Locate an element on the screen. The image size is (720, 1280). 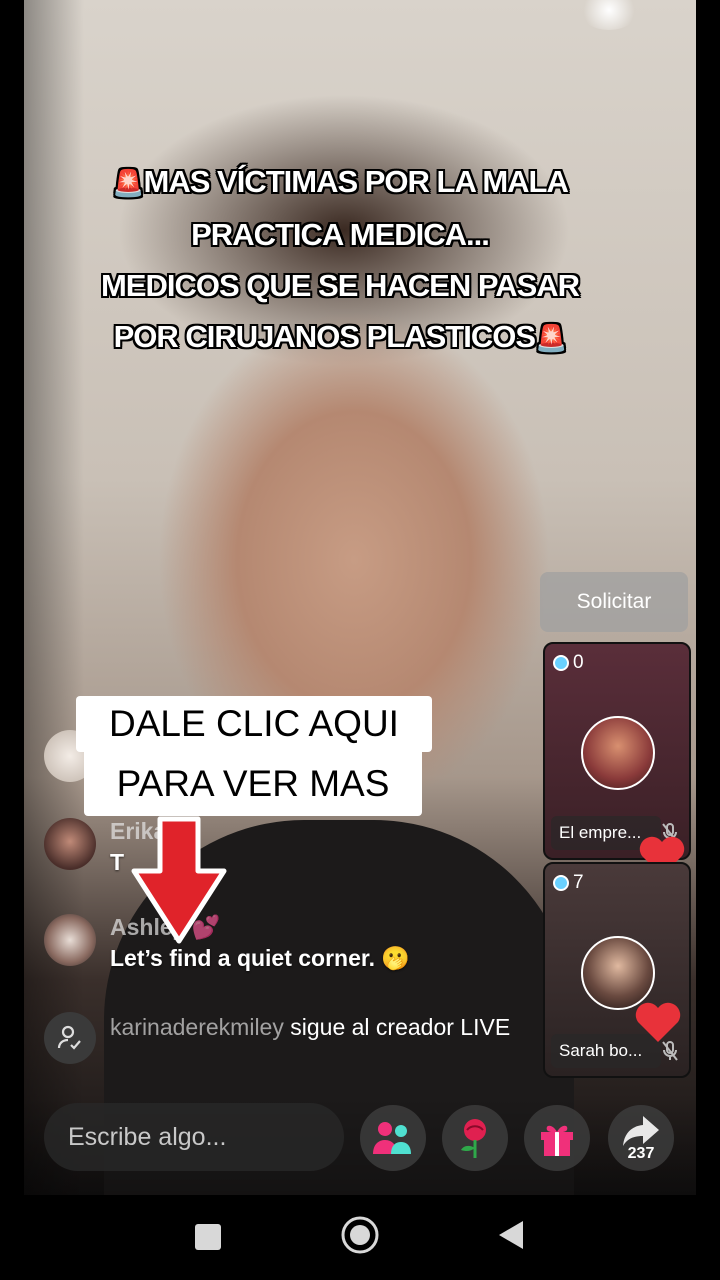
rose-gift-button is located at coordinates (475, 1138).